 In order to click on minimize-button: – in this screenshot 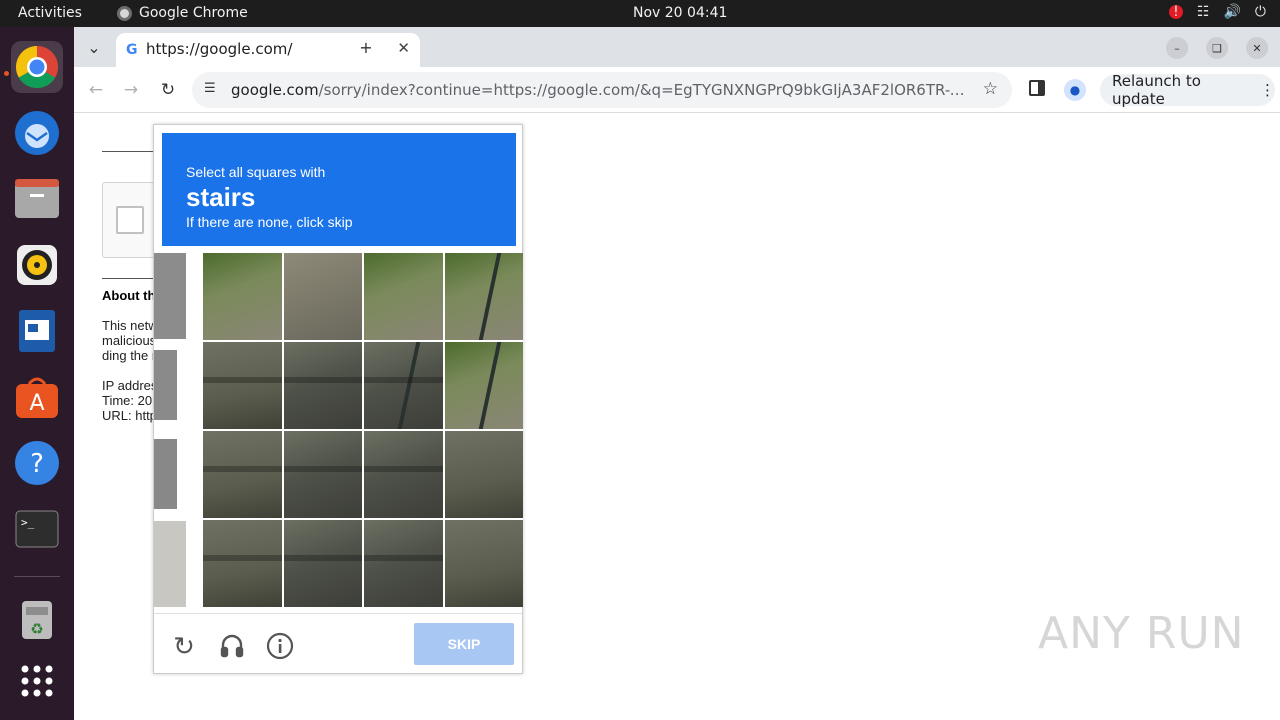, I will do `click(1177, 48)`.